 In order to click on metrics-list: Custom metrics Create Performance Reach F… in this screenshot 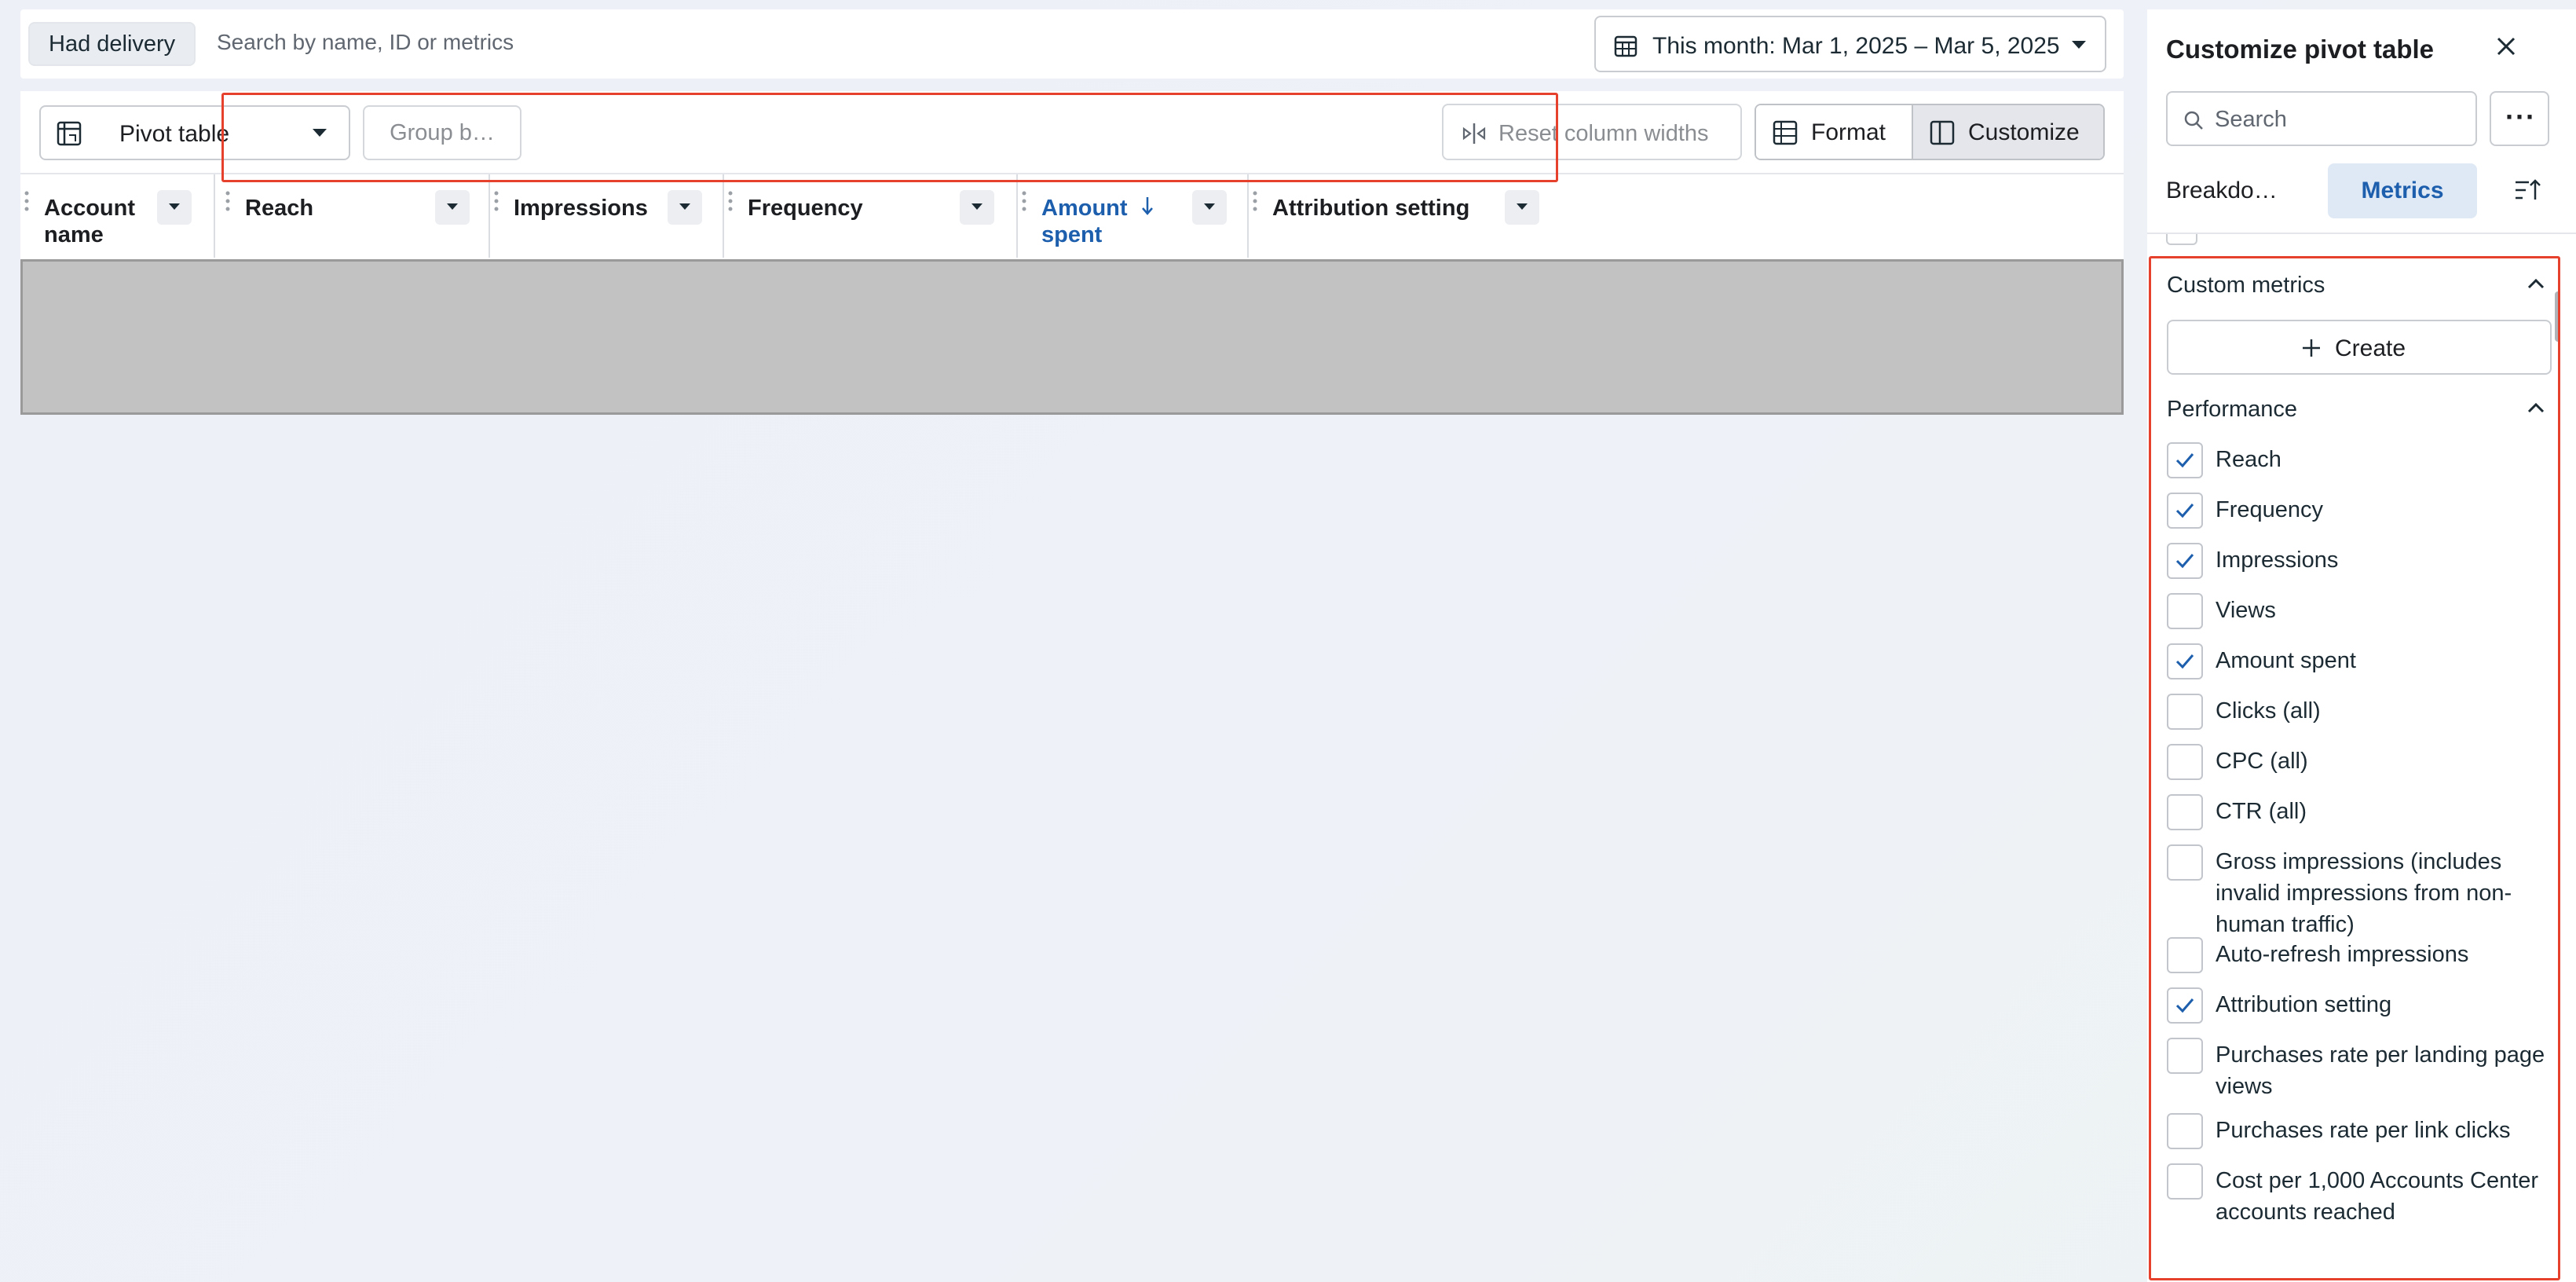, I will do `click(2355, 768)`.